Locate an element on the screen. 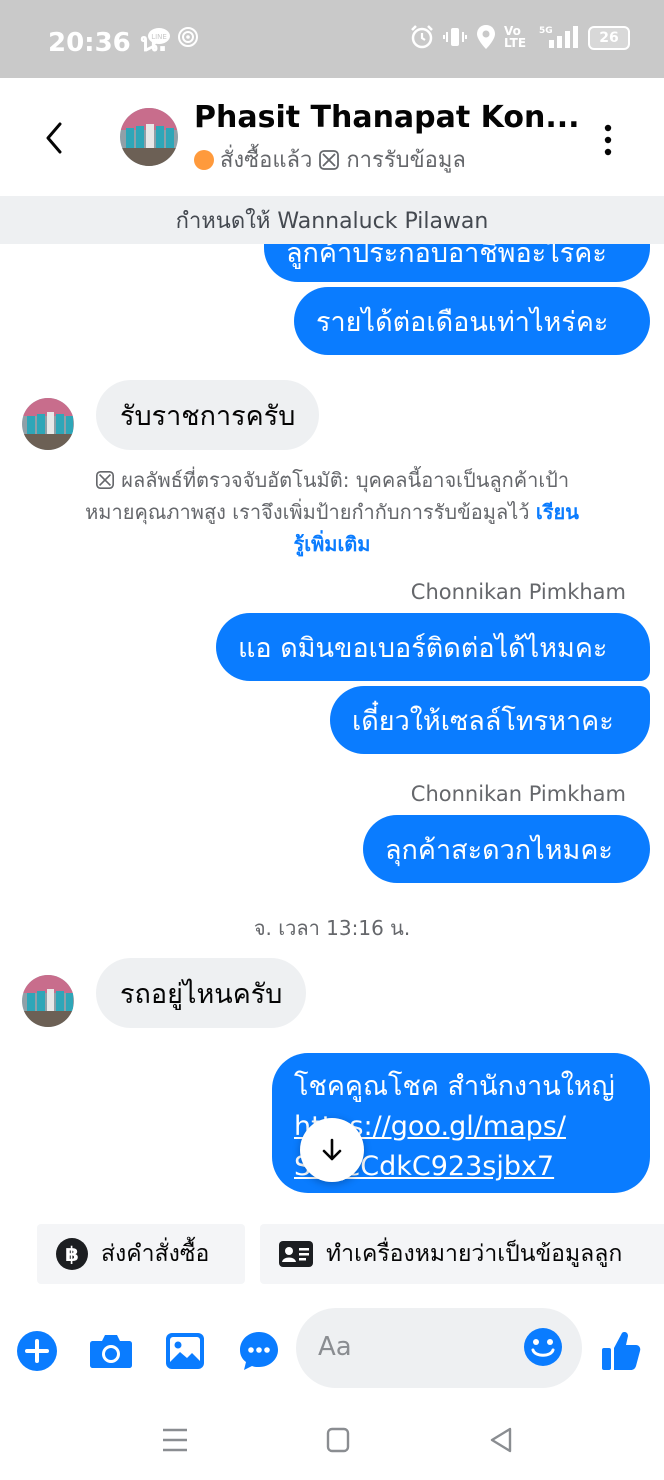 Image resolution: width=664 pixels, height=1480 pixels. gallery-button is located at coordinates (185, 1351).